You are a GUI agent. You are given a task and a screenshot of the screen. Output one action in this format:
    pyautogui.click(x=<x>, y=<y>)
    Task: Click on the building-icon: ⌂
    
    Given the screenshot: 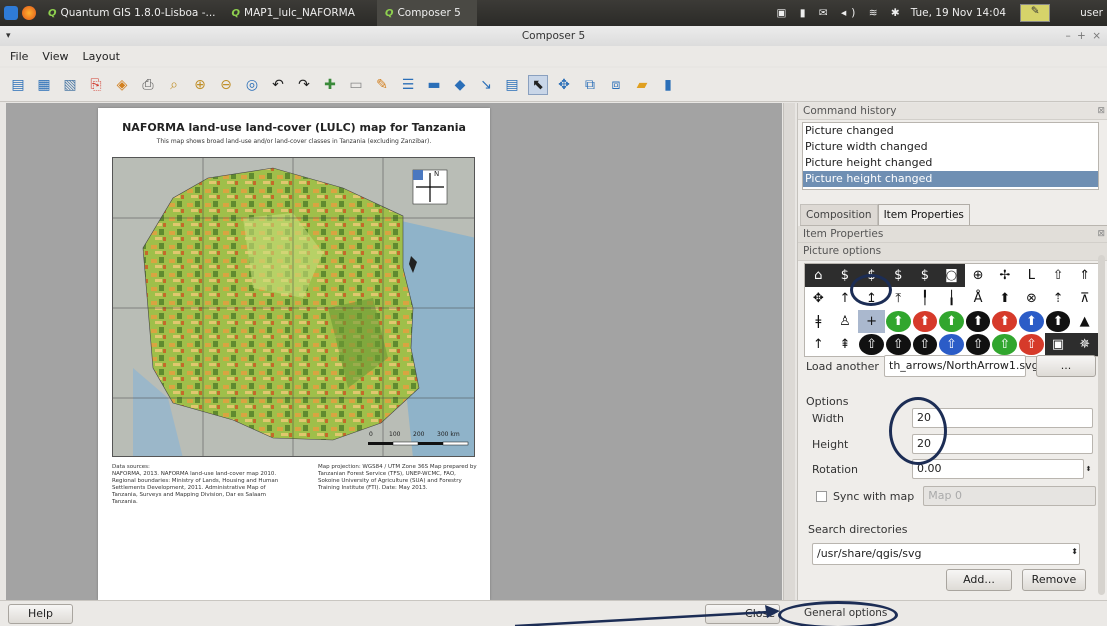 What is the action you would take?
    pyautogui.click(x=818, y=275)
    